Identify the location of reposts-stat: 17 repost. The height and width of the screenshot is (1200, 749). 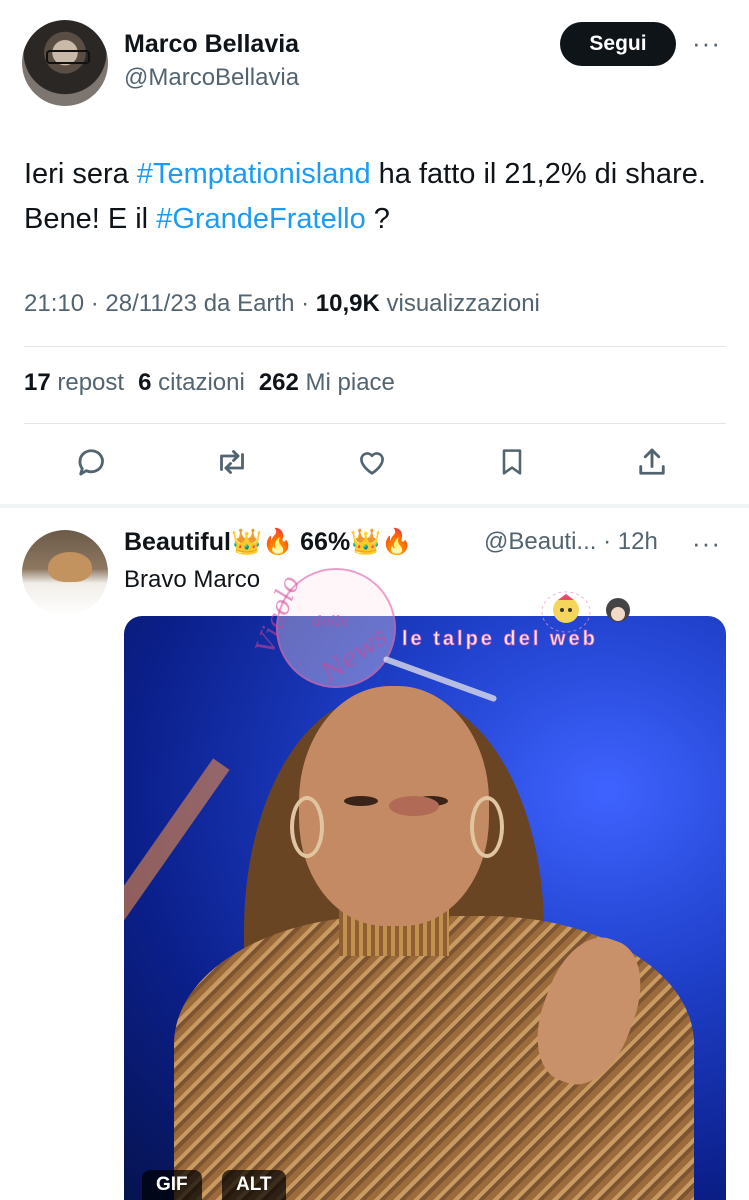
(74, 382).